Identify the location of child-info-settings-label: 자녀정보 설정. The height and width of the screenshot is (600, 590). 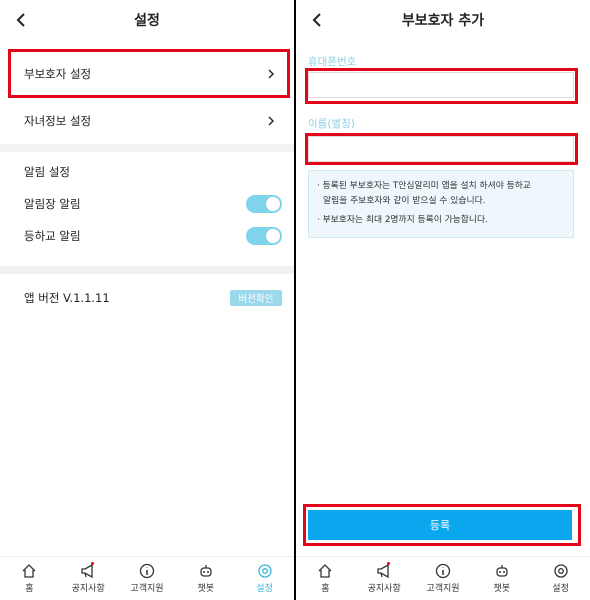
(58, 121).